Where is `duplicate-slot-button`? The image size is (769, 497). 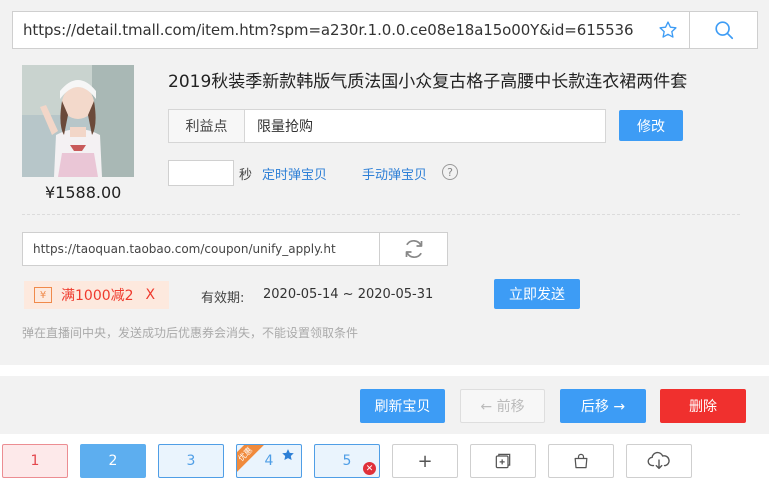
duplicate-slot-button is located at coordinates (503, 461).